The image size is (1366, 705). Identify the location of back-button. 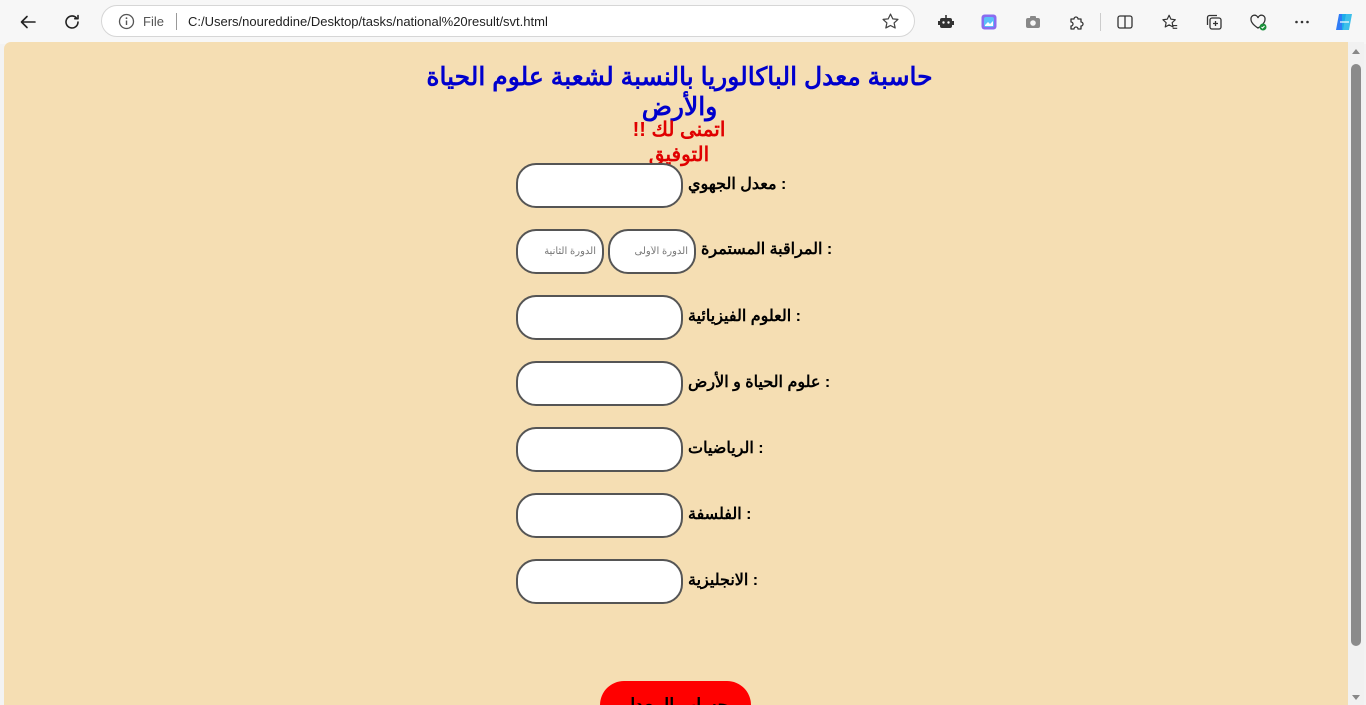
(28, 22).